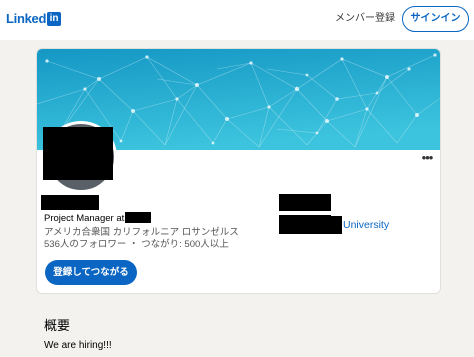 The height and width of the screenshot is (357, 474). Describe the element at coordinates (54, 19) in the screenshot. I see `logo-in-icon: in` at that location.